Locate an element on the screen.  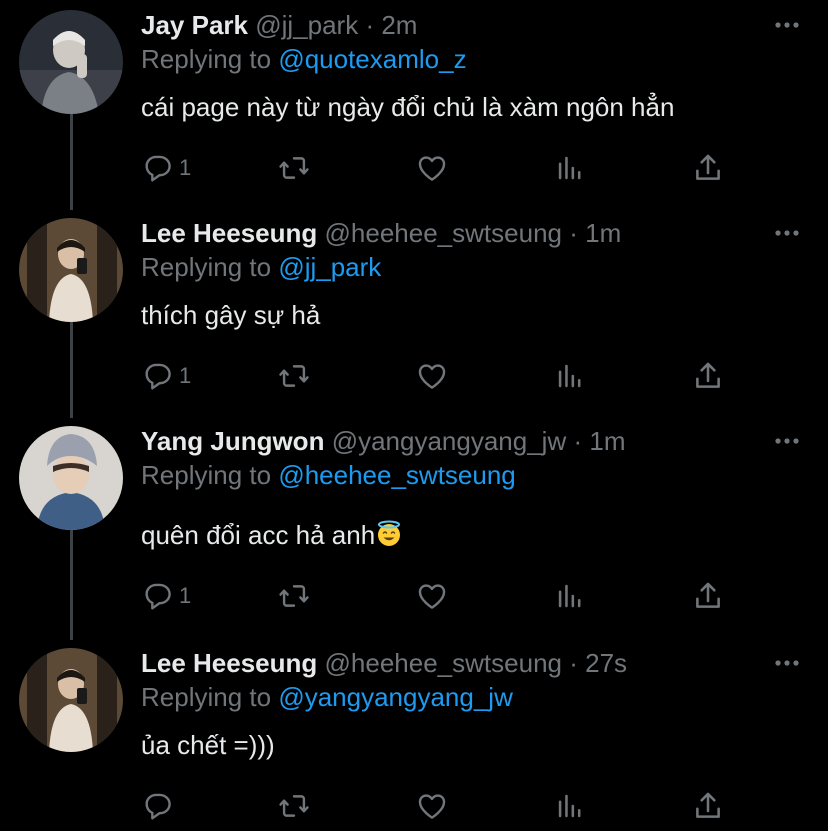
replying-mention-link: @quotexamlo_z is located at coordinates (372, 59).